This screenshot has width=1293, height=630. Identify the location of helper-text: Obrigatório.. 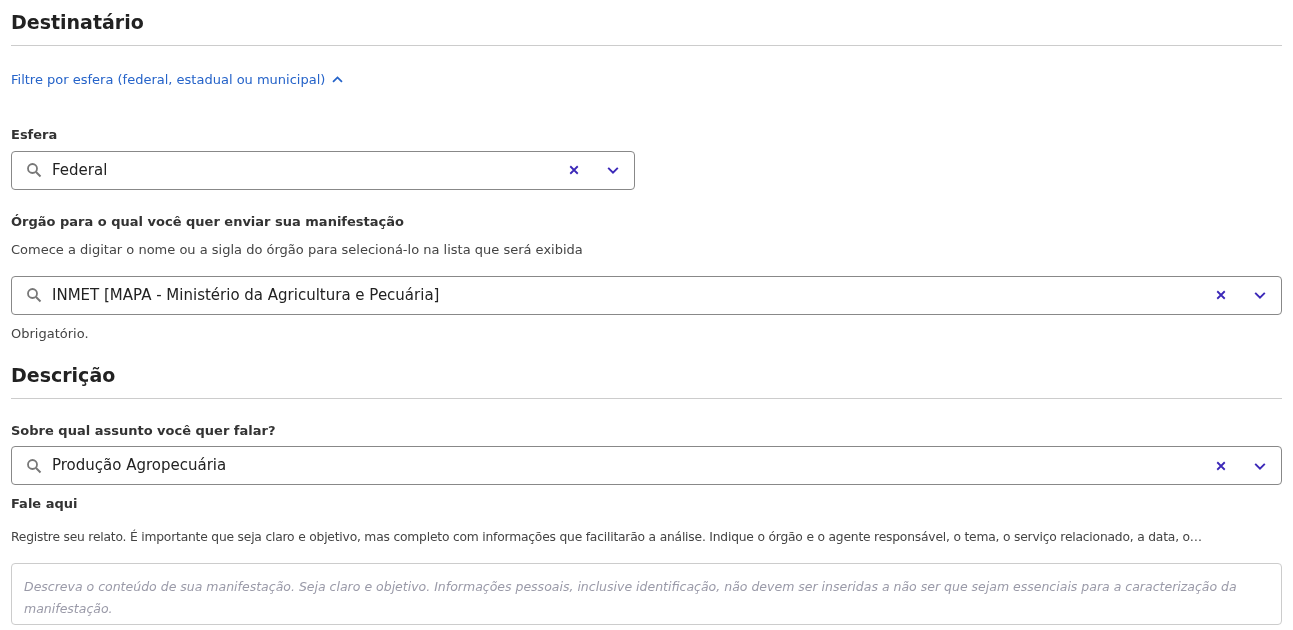
(50, 333).